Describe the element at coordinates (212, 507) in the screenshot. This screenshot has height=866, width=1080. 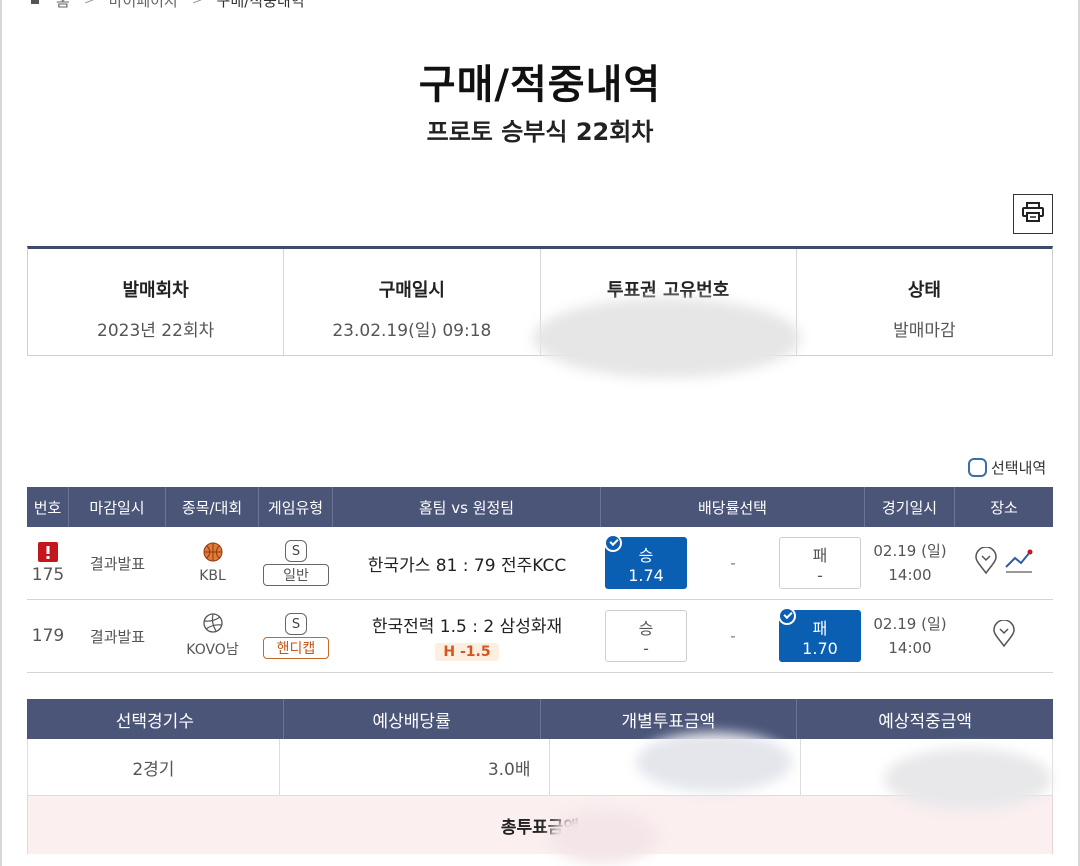
I see `header-sport: 종목/대회` at that location.